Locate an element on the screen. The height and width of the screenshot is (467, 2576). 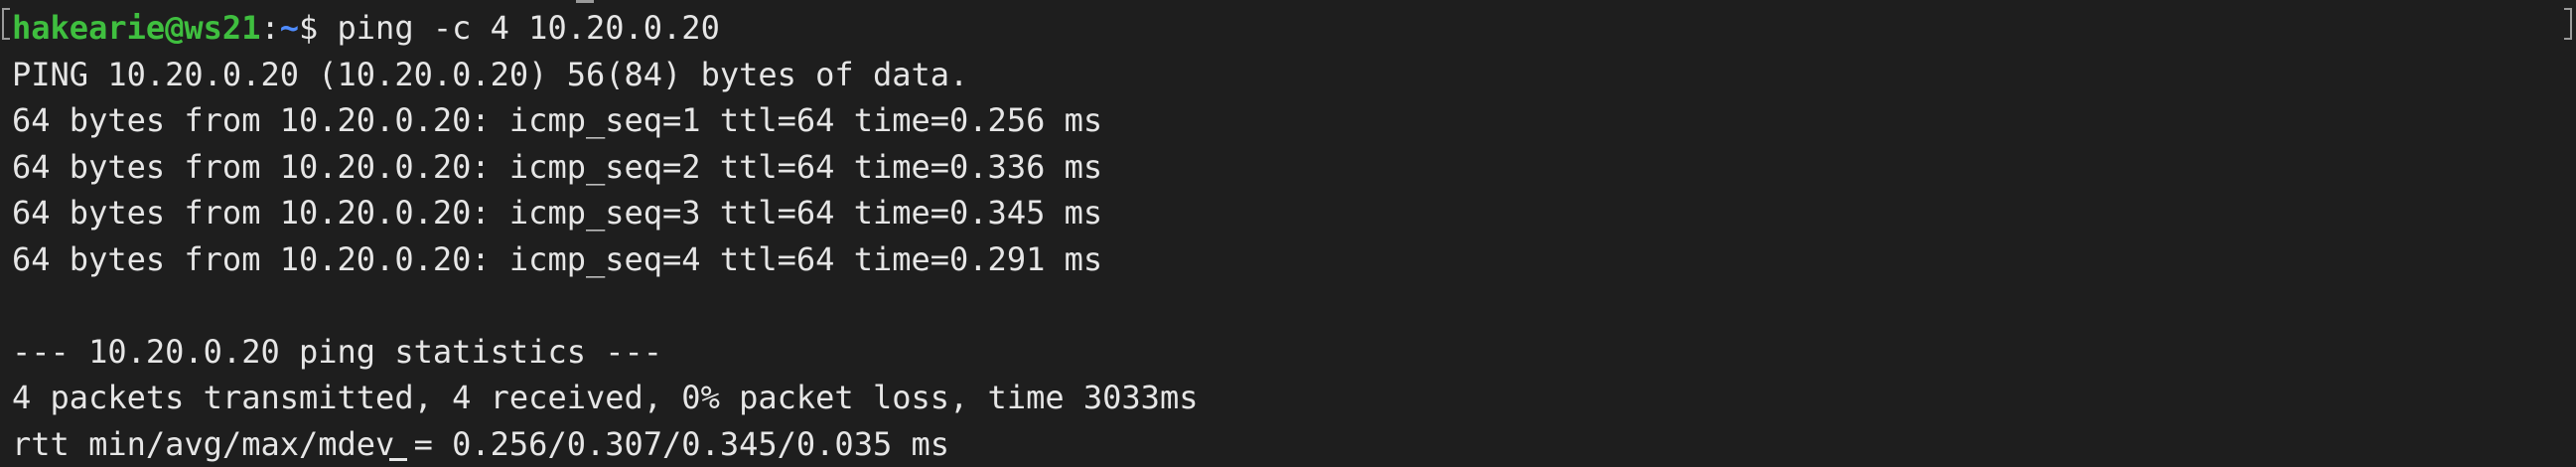
stats-header-line: --- 10.20.0.20 ping statistics --- is located at coordinates (337, 352).